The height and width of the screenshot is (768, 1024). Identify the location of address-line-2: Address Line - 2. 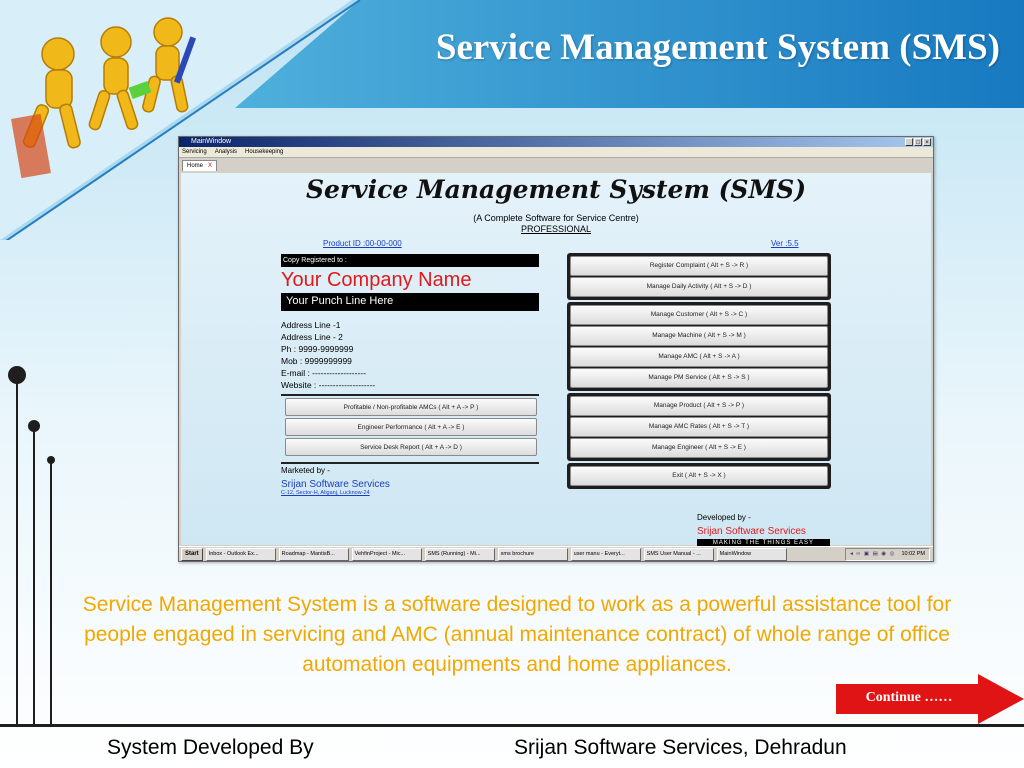
(312, 337).